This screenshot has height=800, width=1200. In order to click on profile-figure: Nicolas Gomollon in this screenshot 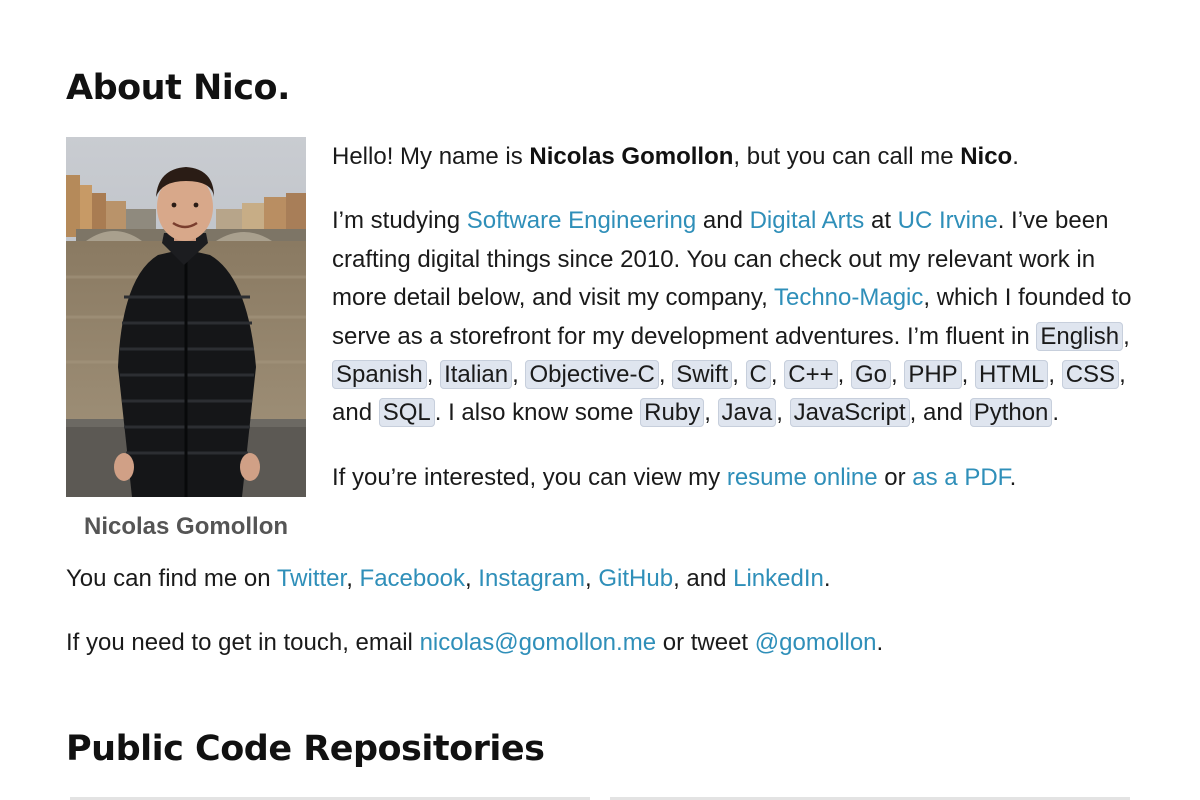, I will do `click(186, 340)`.